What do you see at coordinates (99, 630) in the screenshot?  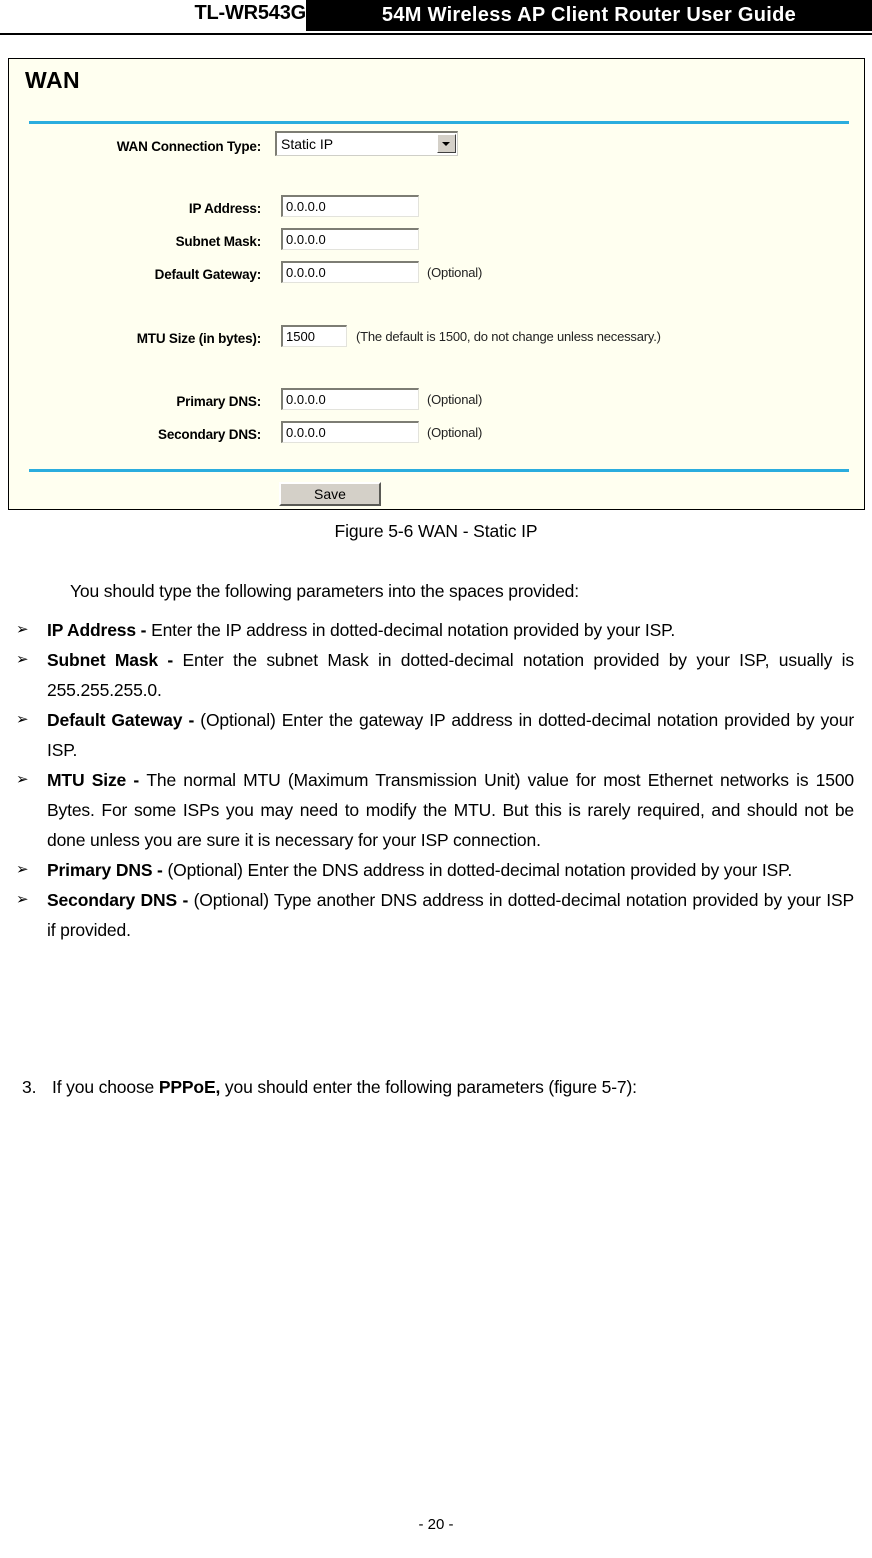 I see `list-item-term: IP Address -` at bounding box center [99, 630].